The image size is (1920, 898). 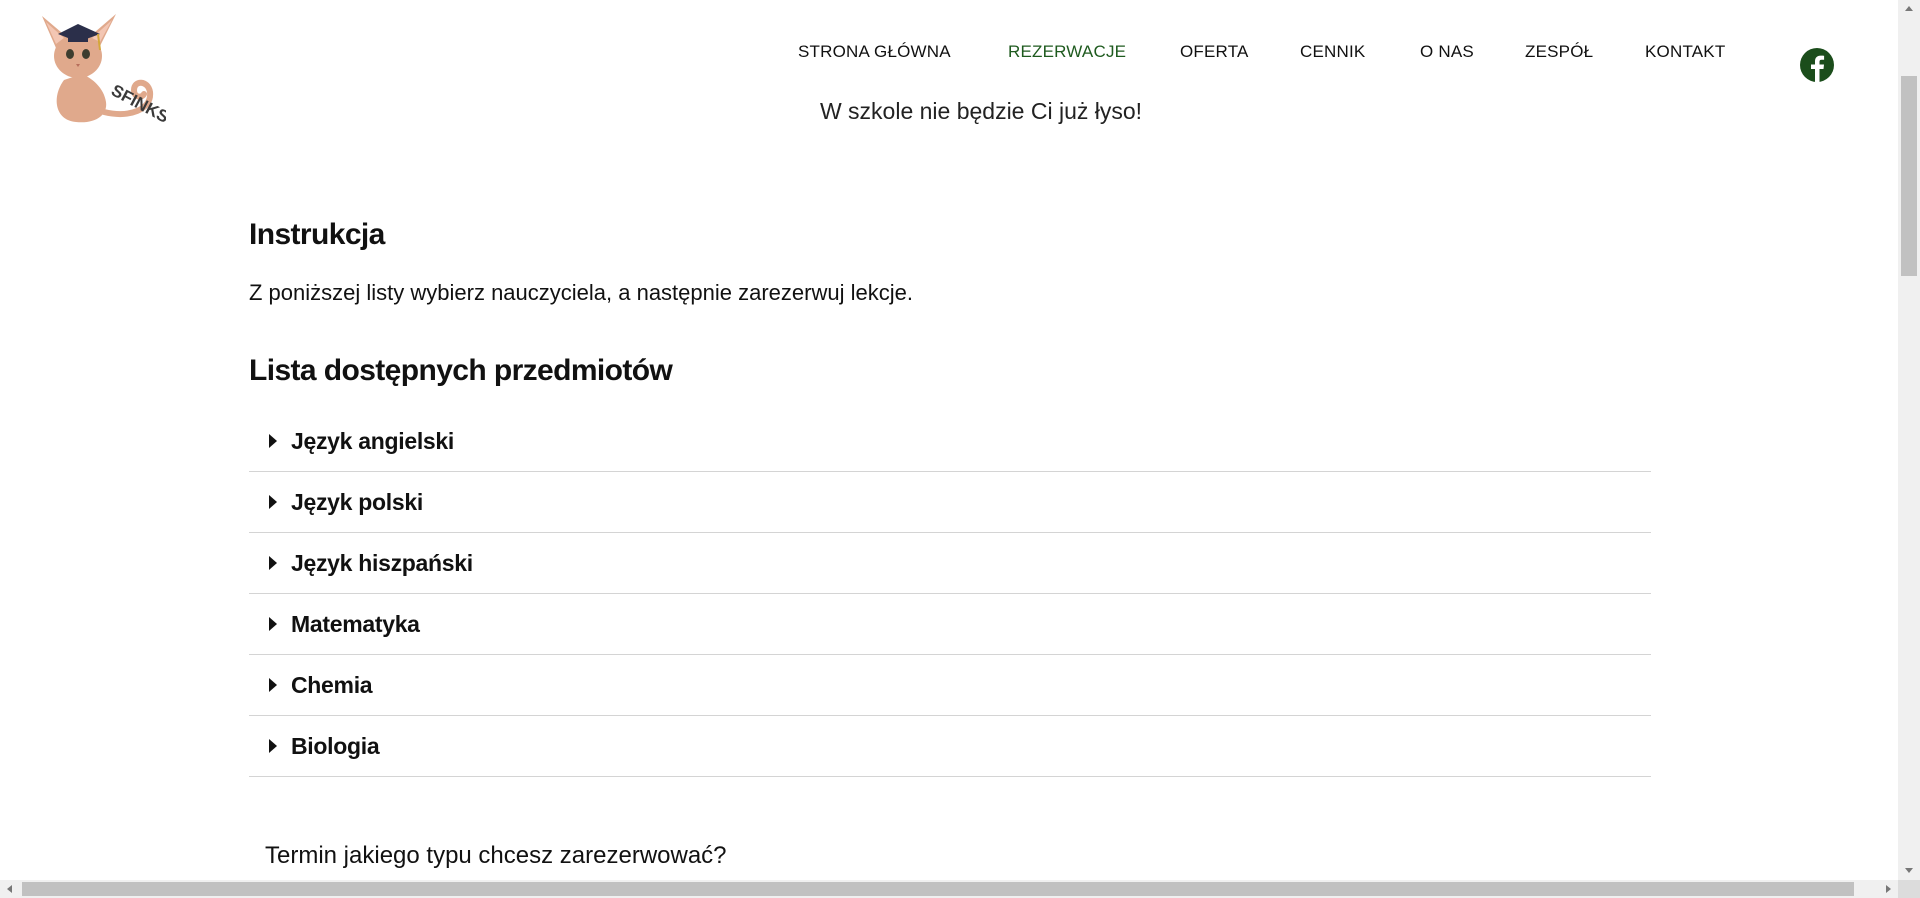 I want to click on arrow-left-icon, so click(x=9, y=889).